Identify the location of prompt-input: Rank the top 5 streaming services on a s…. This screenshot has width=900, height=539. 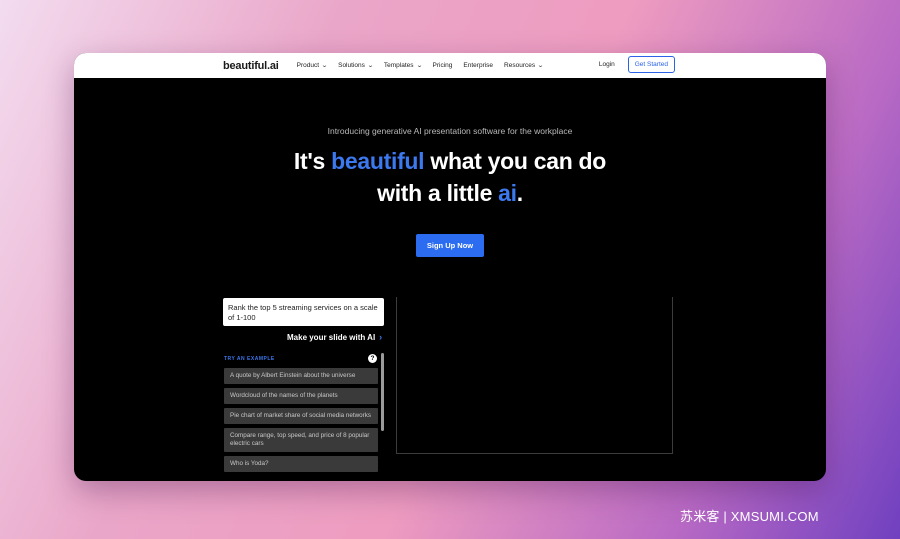
(303, 312).